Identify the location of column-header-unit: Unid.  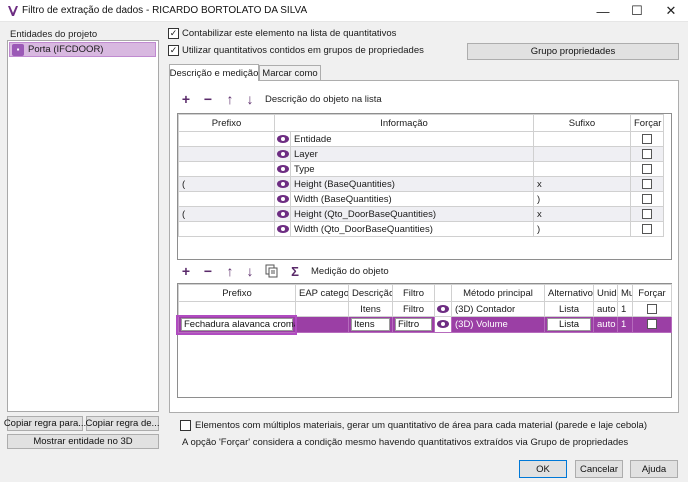
(605, 293).